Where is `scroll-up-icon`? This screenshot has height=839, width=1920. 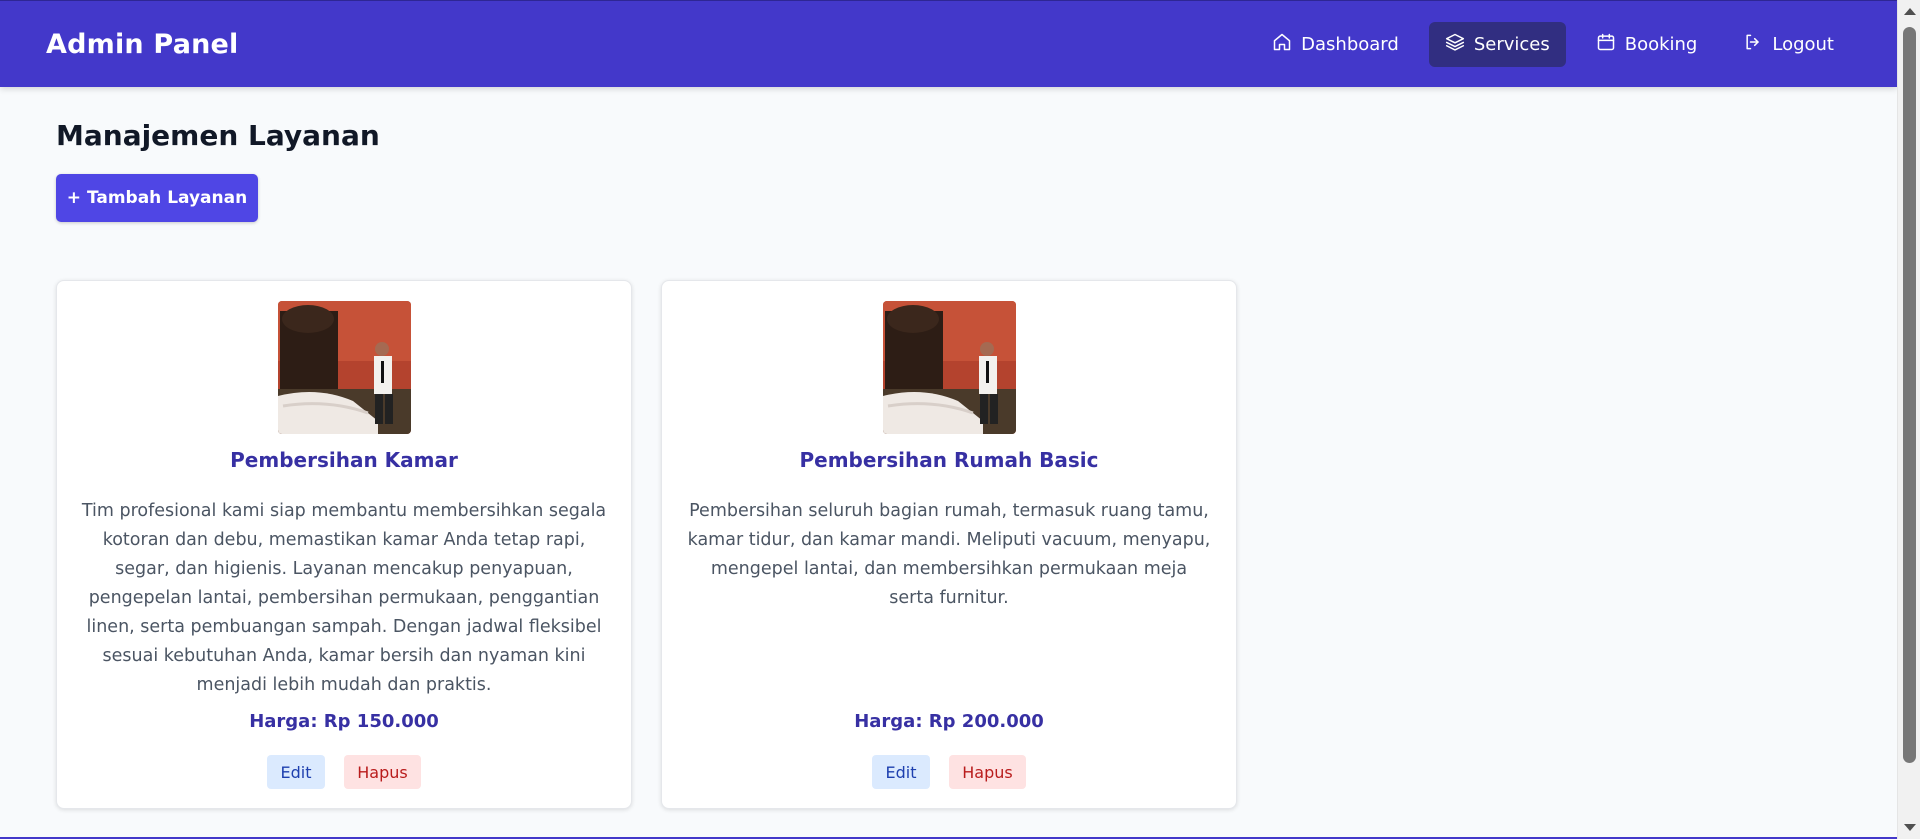 scroll-up-icon is located at coordinates (1910, 11).